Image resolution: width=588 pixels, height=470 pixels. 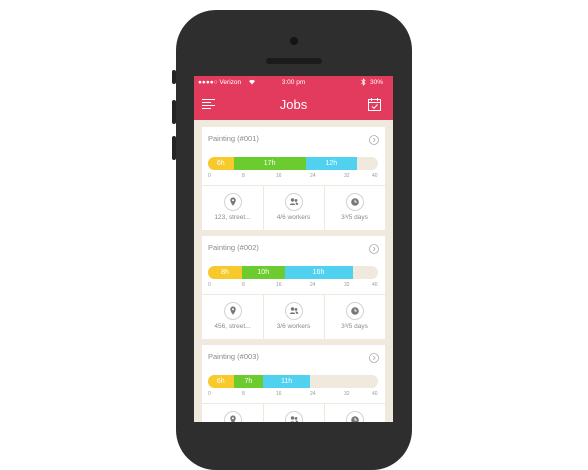 I want to click on bluetooth-icon, so click(x=363, y=83).